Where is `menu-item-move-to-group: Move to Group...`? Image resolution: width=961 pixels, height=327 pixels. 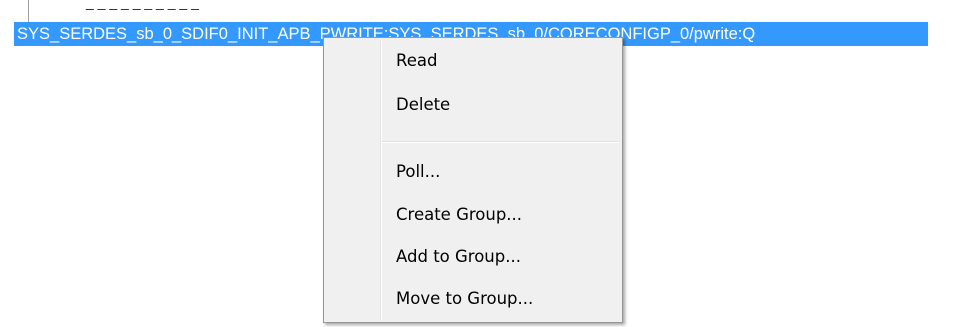 menu-item-move-to-group: Move to Group... is located at coordinates (473, 299).